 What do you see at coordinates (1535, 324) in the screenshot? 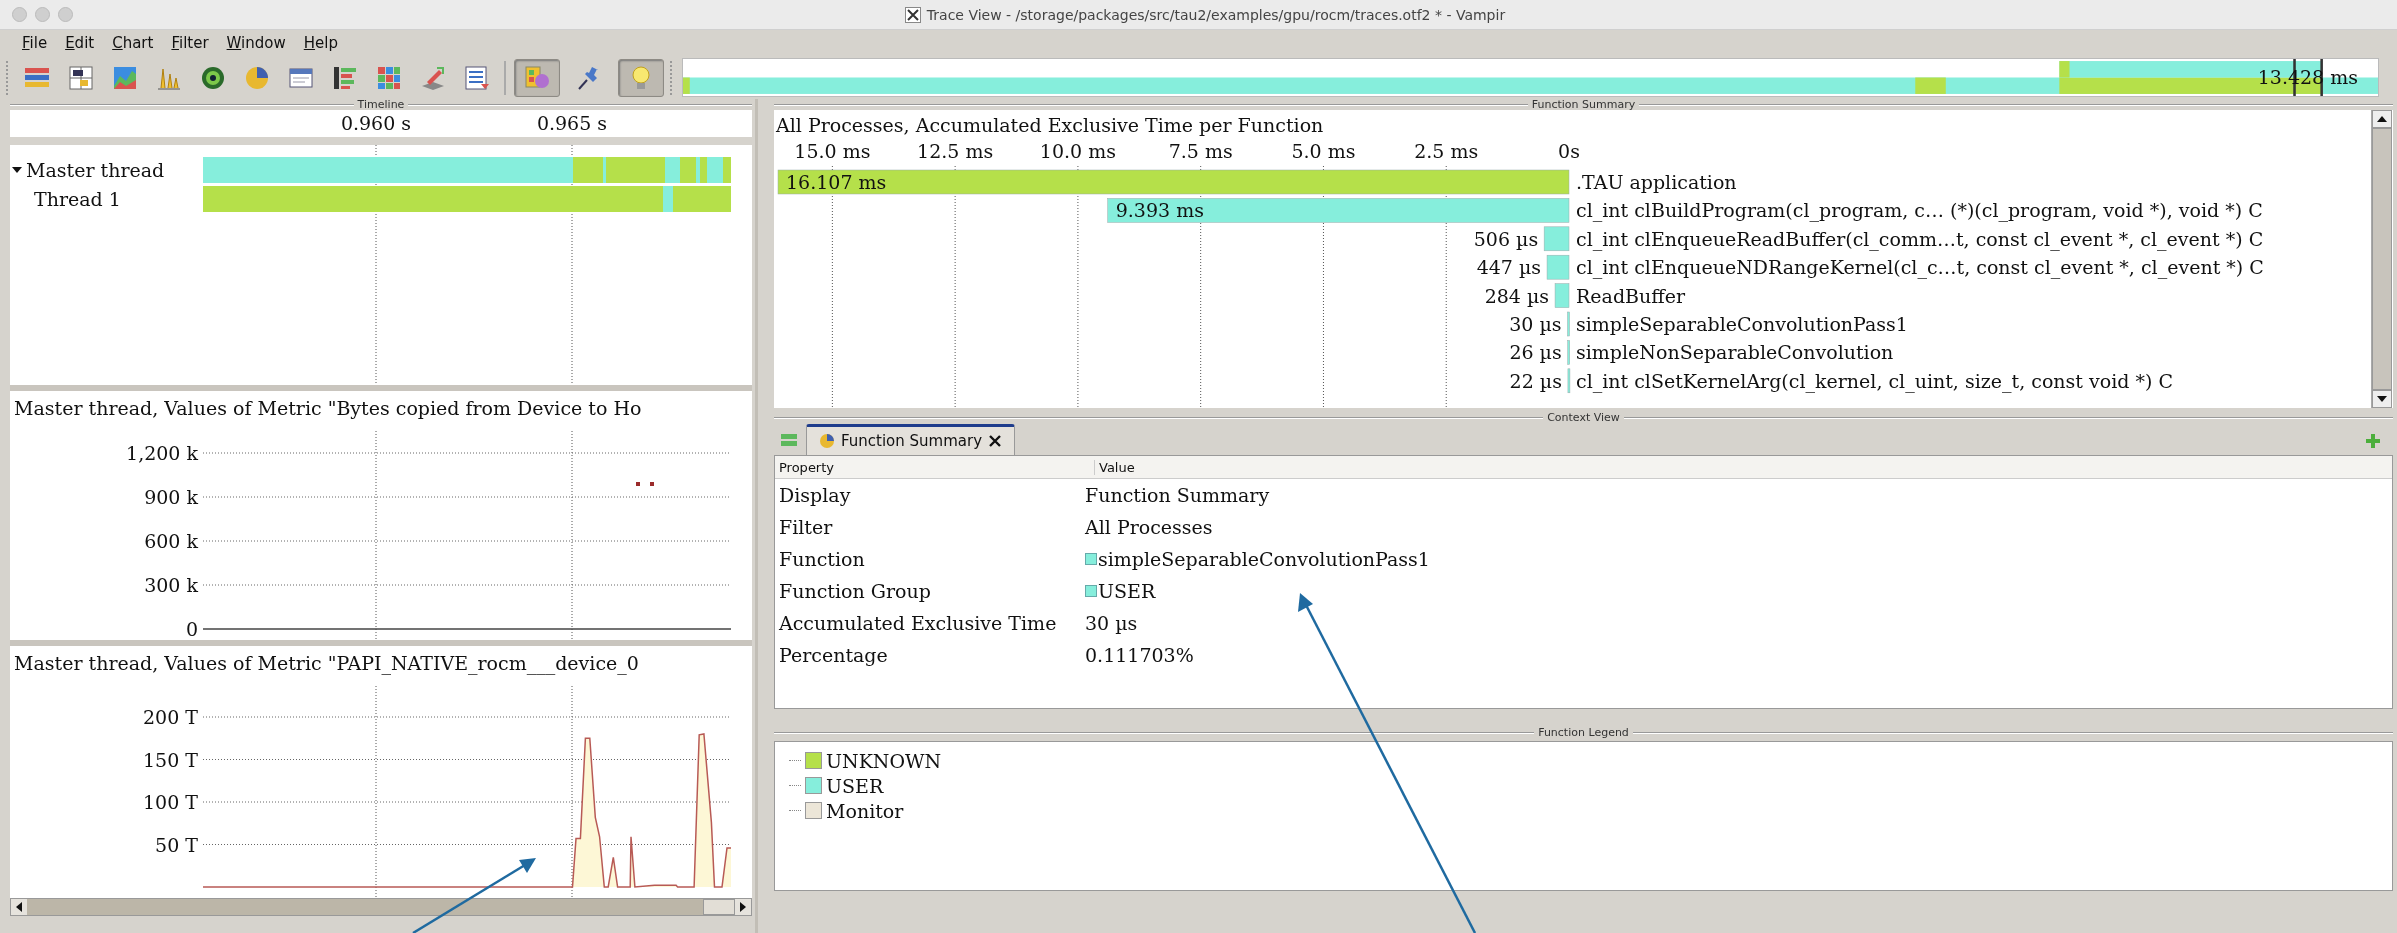
I see `value-label: 30 µs` at bounding box center [1535, 324].